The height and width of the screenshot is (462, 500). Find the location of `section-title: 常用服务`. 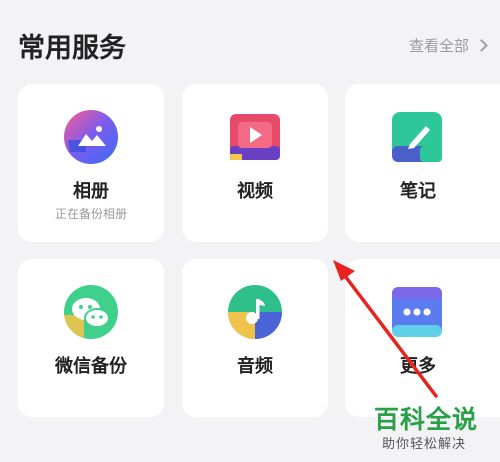

section-title: 常用服务 is located at coordinates (72, 48).